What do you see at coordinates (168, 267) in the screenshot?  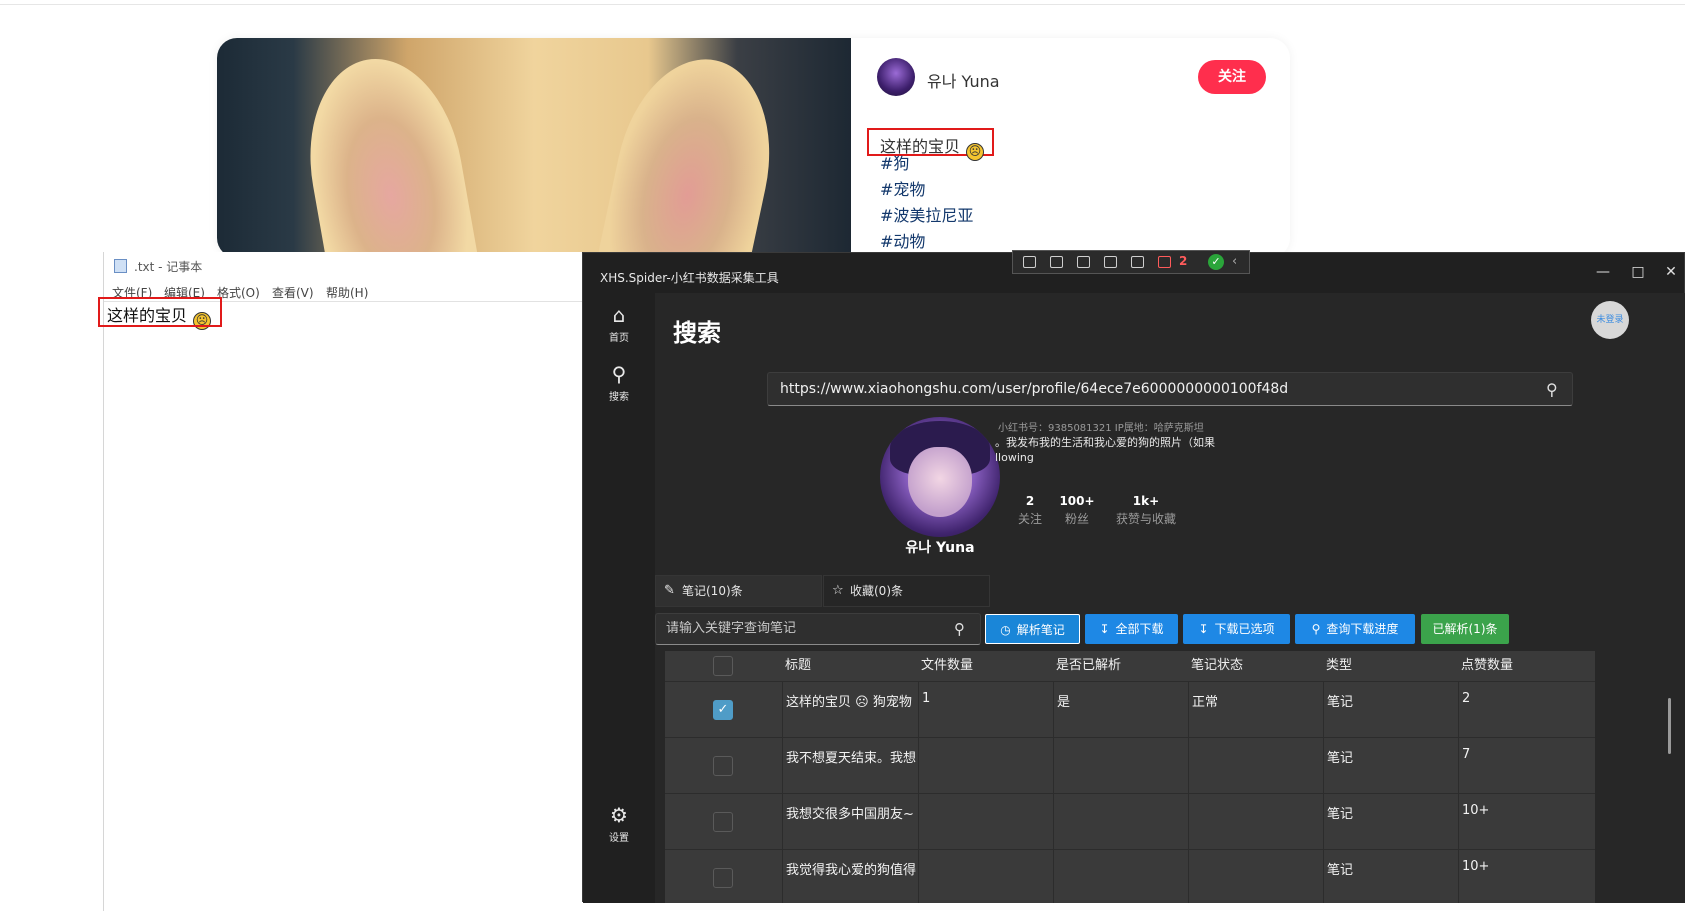 I see `notepad-title: .txt - 记事本` at bounding box center [168, 267].